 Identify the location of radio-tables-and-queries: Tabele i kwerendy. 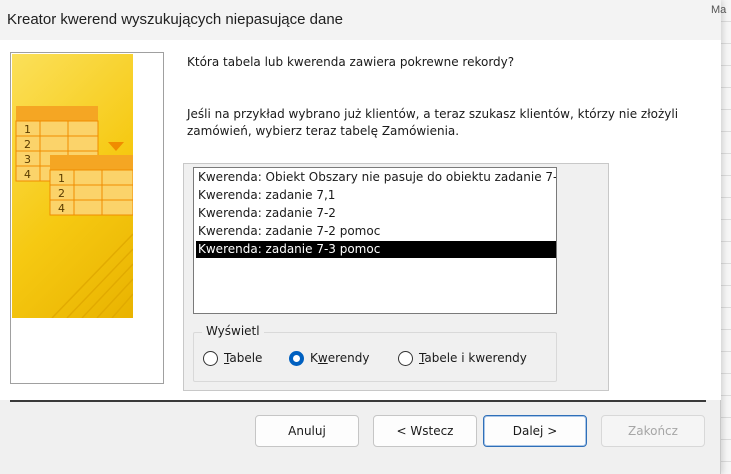
(462, 358).